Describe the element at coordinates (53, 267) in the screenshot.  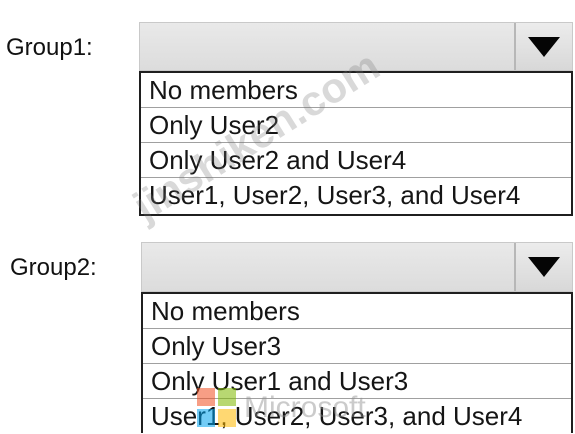
I see `group2-label: Group2:` at that location.